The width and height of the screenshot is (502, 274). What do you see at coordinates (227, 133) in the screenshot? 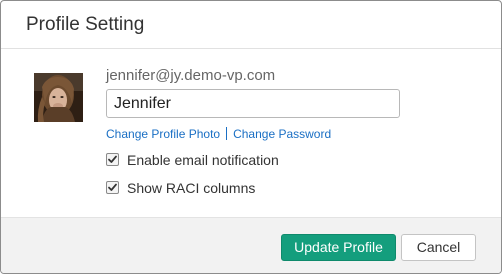
I see `link-divider` at bounding box center [227, 133].